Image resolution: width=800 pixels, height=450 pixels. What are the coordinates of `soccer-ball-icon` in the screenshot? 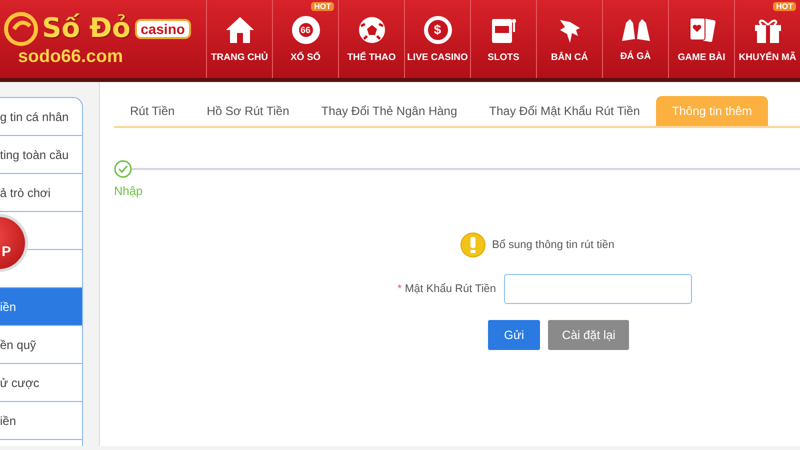 It's located at (372, 30).